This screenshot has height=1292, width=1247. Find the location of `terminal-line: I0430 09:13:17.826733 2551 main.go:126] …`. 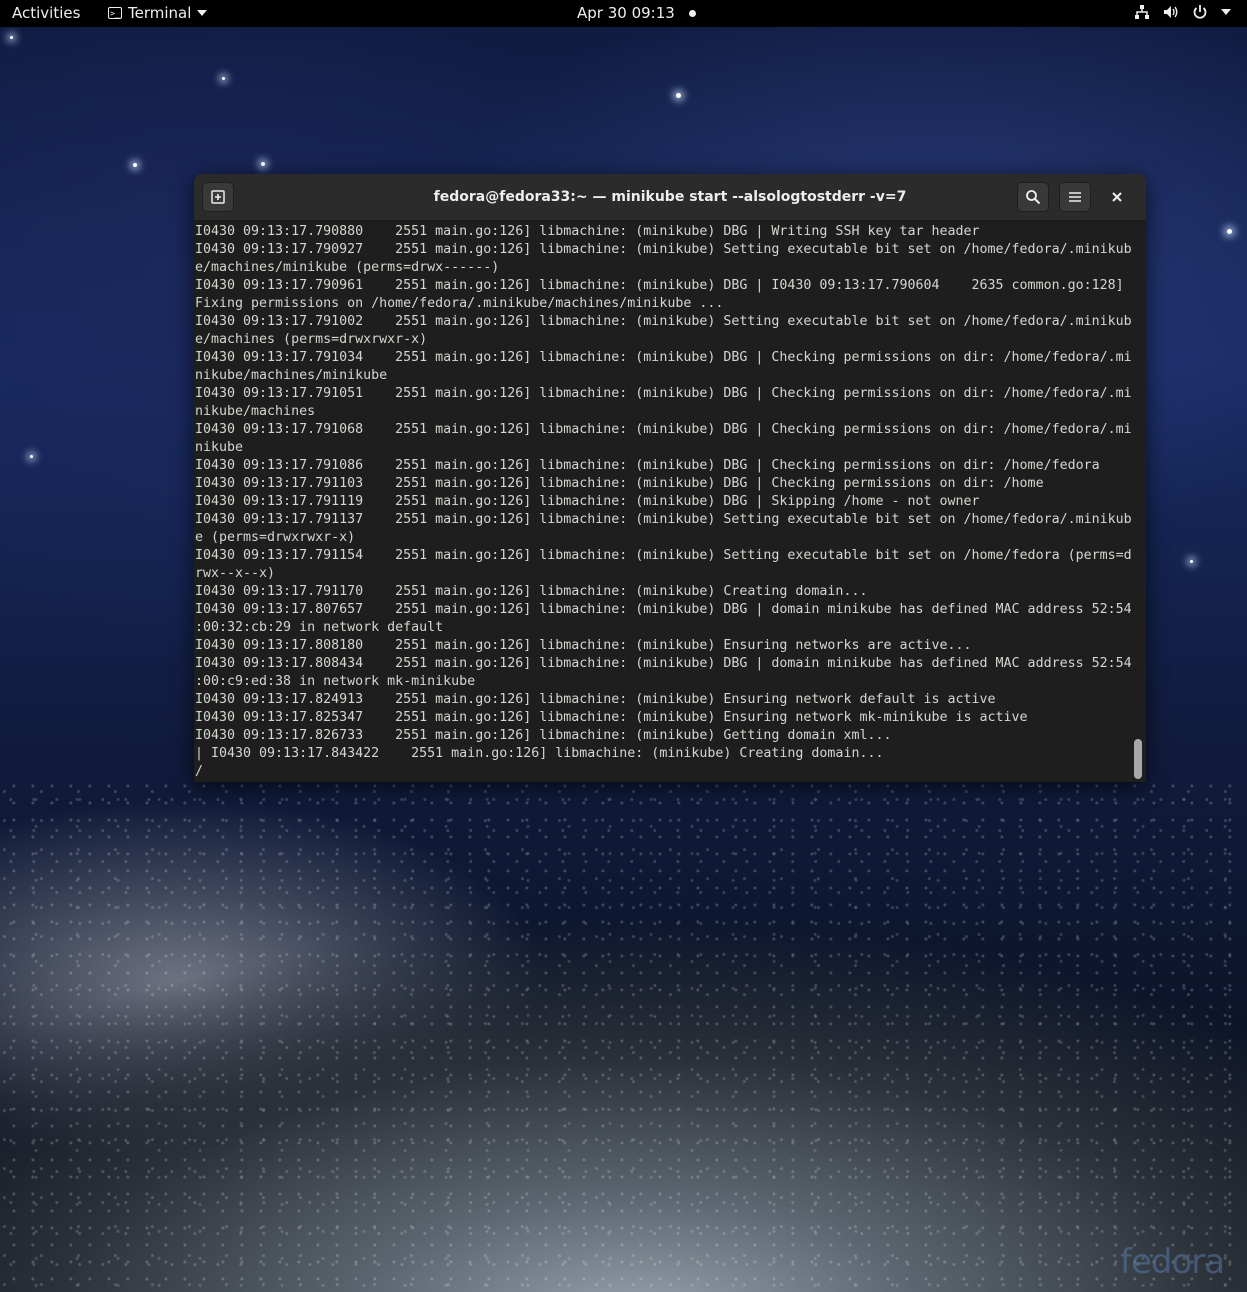

terminal-line: I0430 09:13:17.826733 2551 main.go:126] … is located at coordinates (543, 735).